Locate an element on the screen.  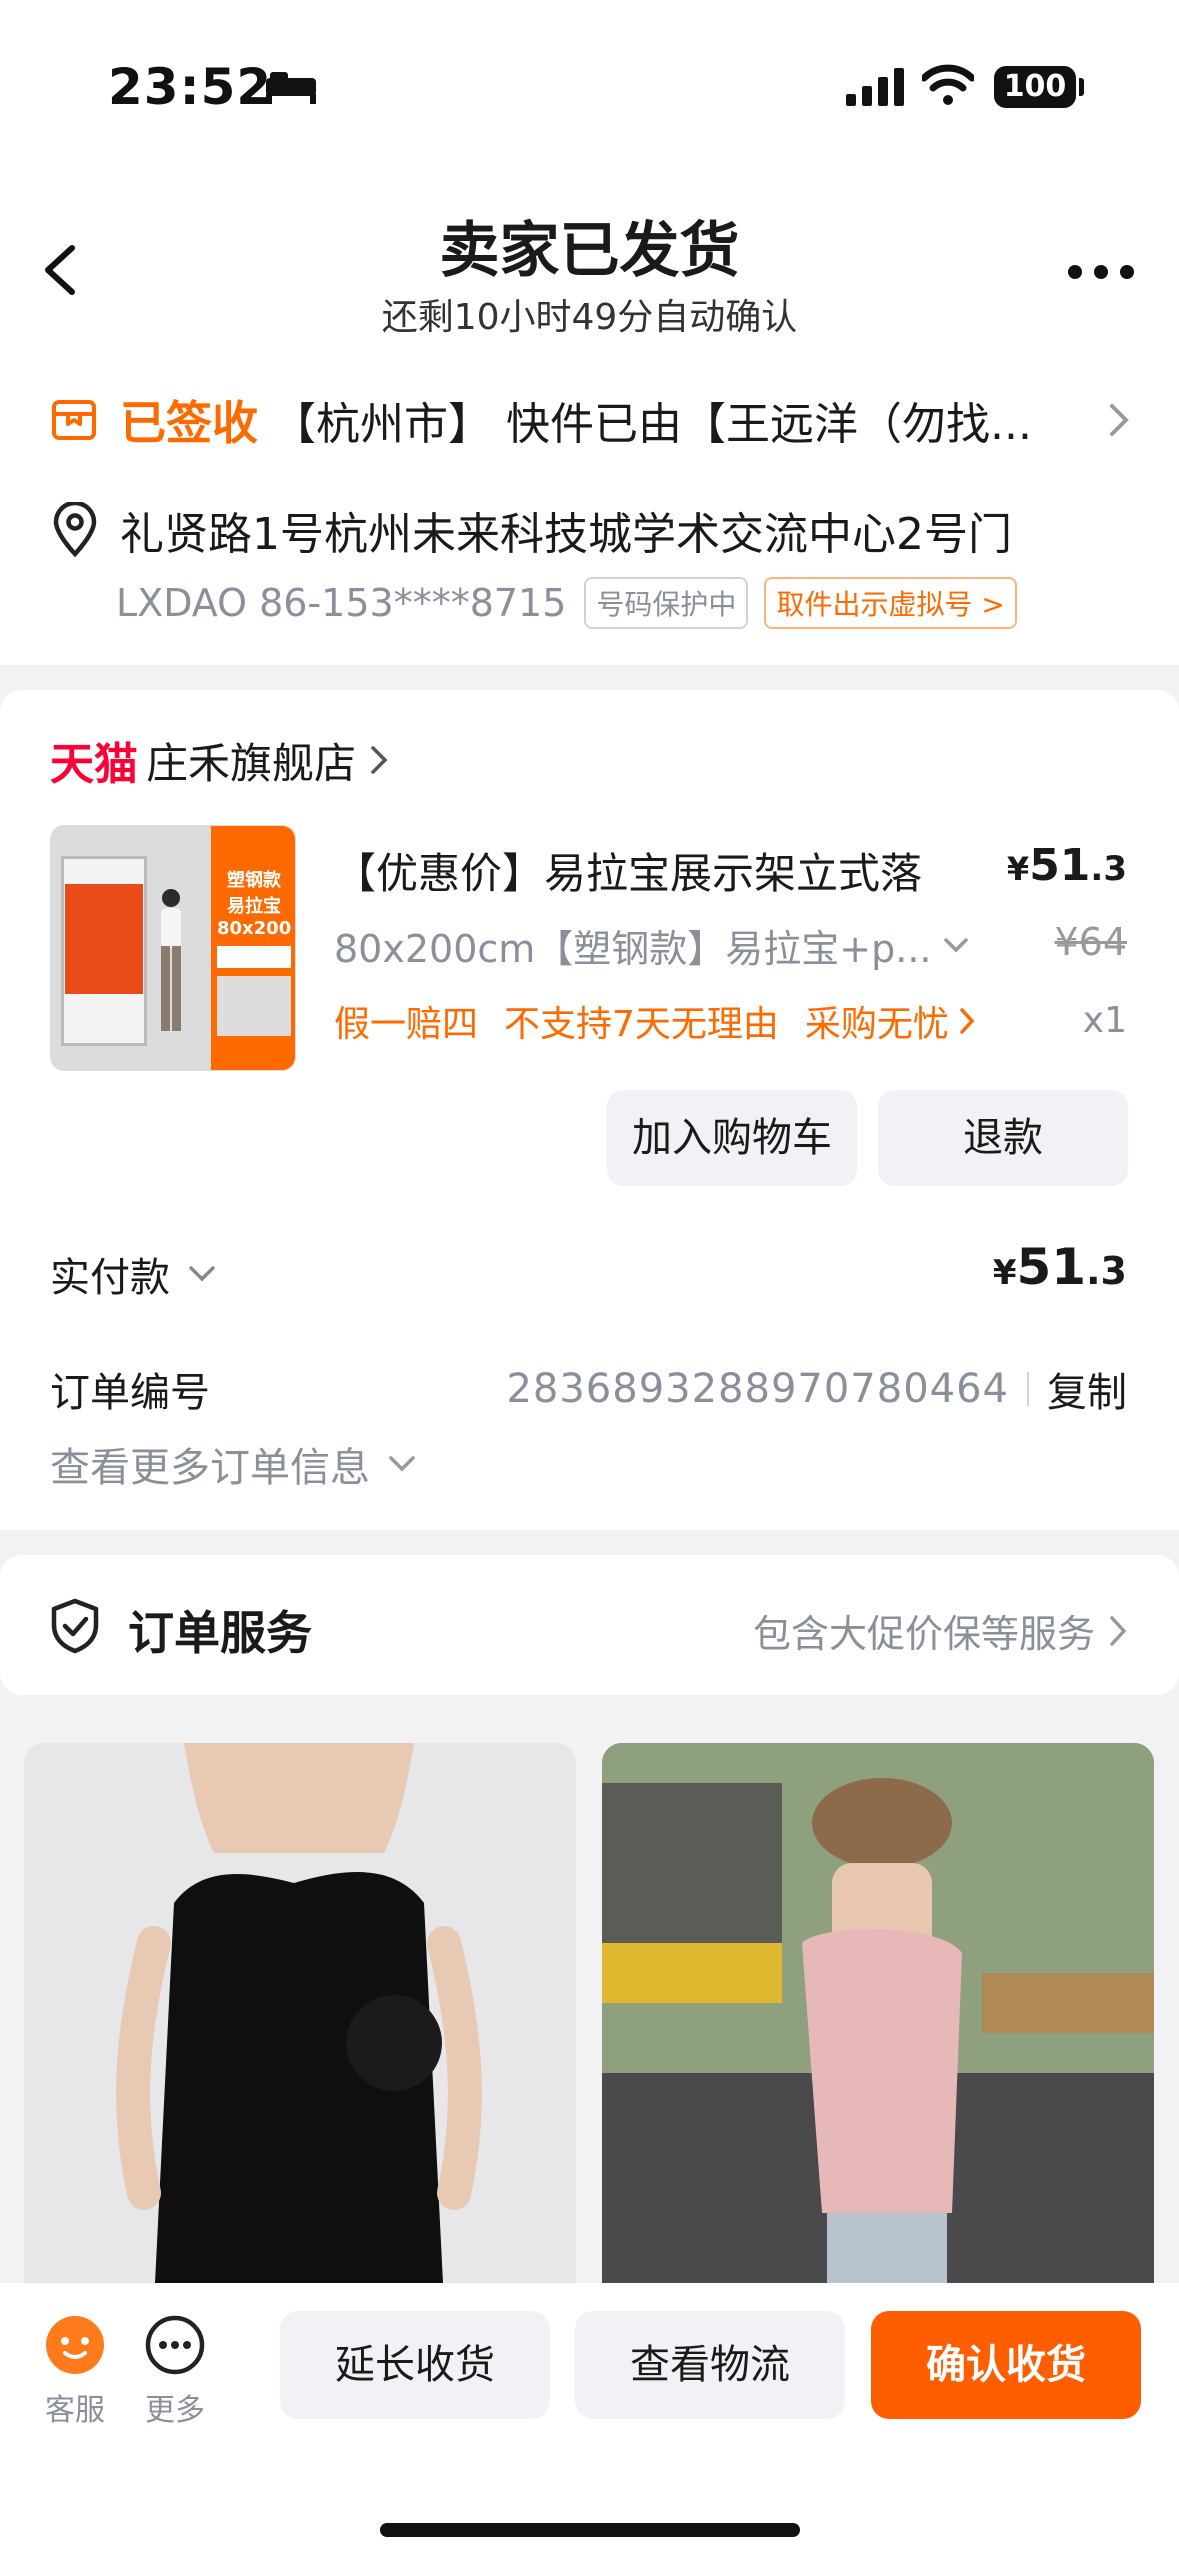
dress-product-image is located at coordinates (300, 2023).